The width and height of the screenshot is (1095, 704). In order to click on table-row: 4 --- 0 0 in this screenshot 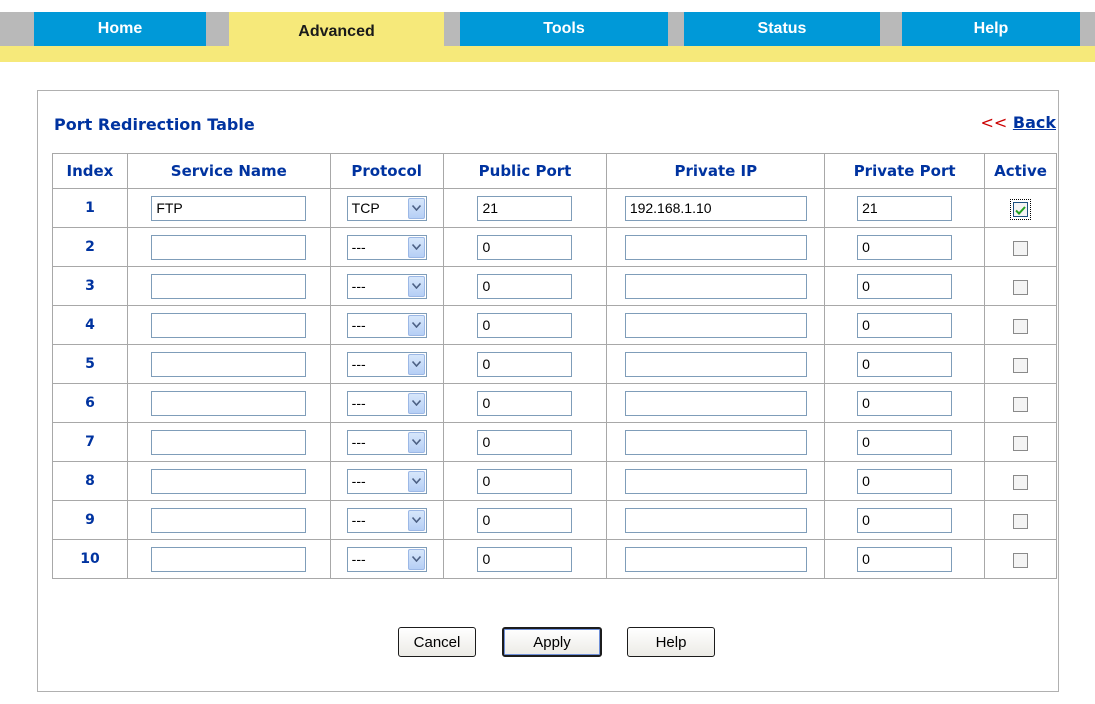, I will do `click(554, 325)`.